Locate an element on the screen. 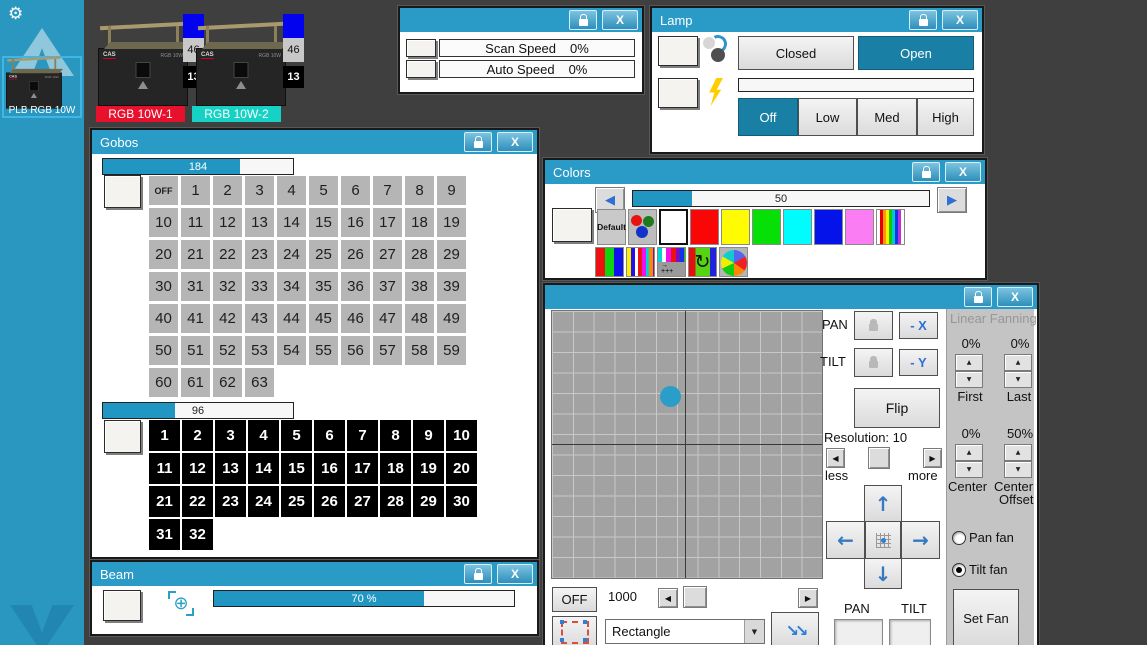  gobo-button: OFF is located at coordinates (163, 190).